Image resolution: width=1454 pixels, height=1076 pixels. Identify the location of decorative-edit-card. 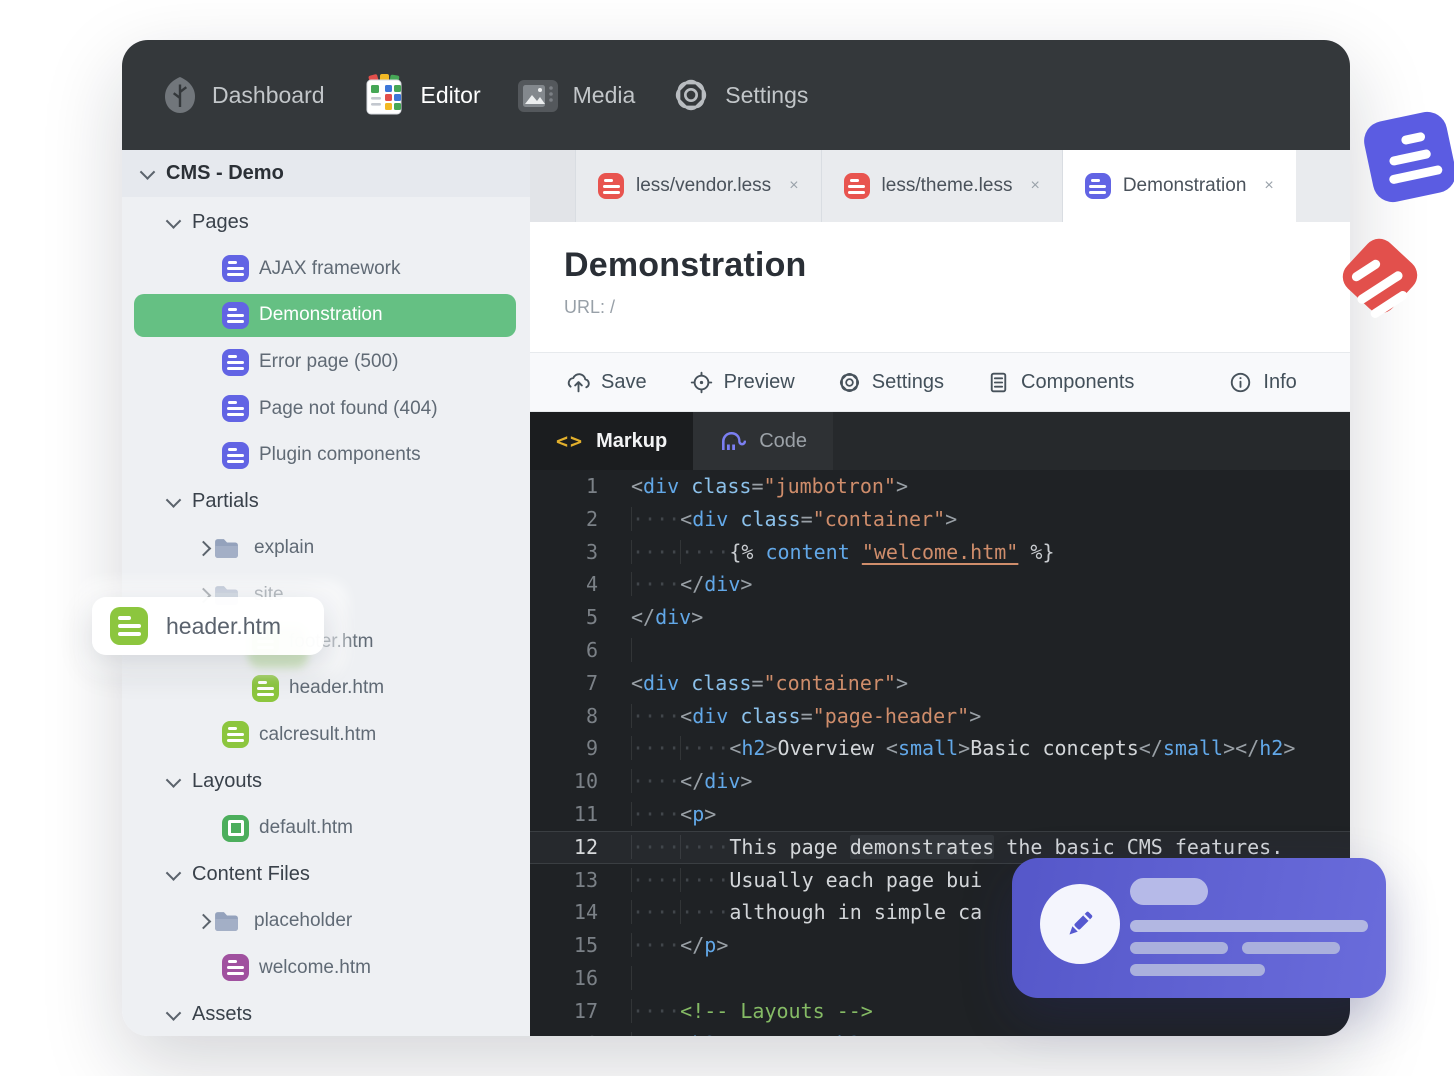
(1199, 928).